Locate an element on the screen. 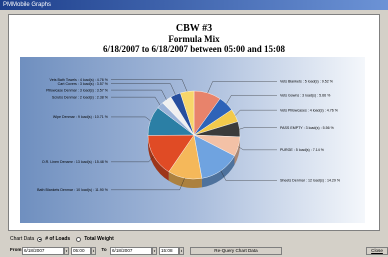  chart-data-options: Chart Data # of Loads Total Weight is located at coordinates (62, 239).